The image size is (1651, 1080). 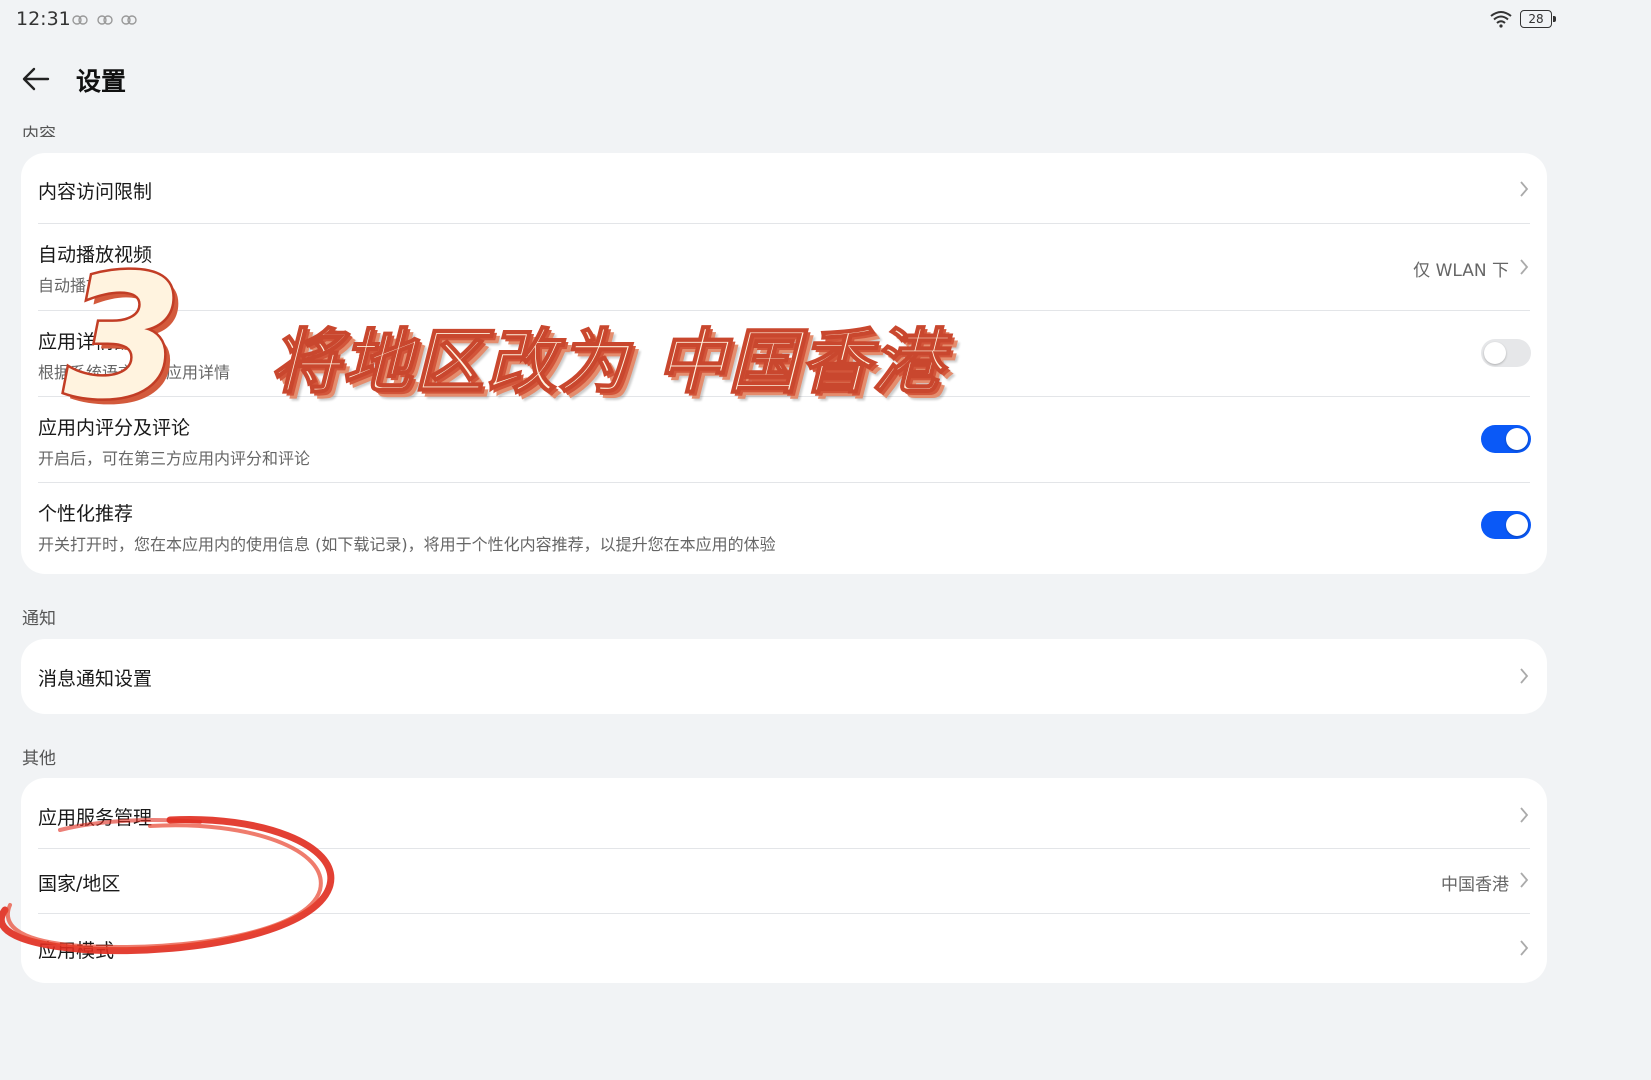 I want to click on page-title: 设置, so click(x=101, y=81).